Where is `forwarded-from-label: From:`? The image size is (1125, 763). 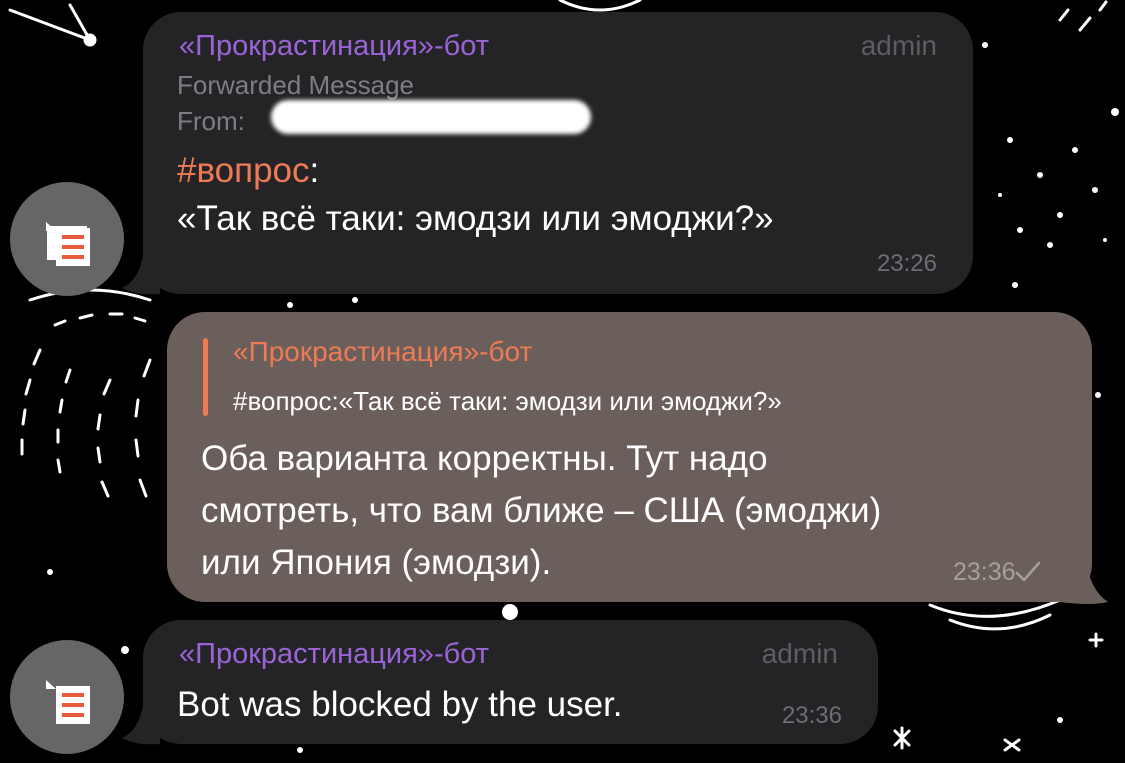
forwarded-from-label: From: is located at coordinates (211, 121).